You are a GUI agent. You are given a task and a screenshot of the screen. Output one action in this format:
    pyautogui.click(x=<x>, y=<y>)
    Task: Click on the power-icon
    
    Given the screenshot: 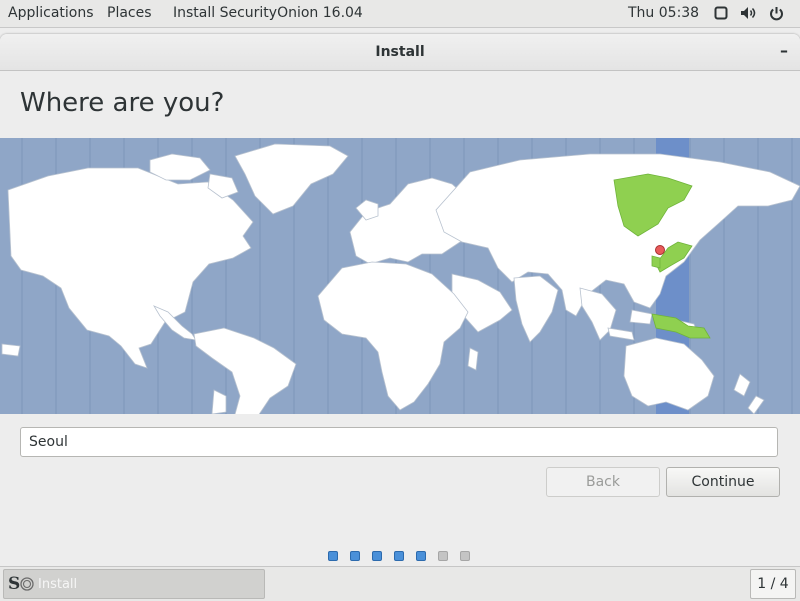 What is the action you would take?
    pyautogui.click(x=776, y=13)
    